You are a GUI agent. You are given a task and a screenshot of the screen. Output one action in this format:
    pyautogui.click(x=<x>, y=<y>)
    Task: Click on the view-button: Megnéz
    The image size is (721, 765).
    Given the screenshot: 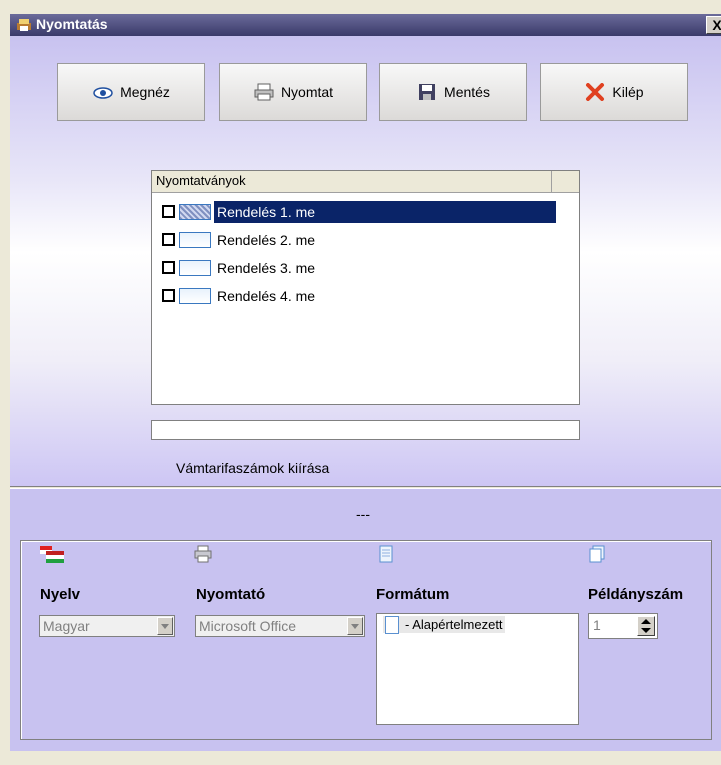 What is the action you would take?
    pyautogui.click(x=131, y=92)
    